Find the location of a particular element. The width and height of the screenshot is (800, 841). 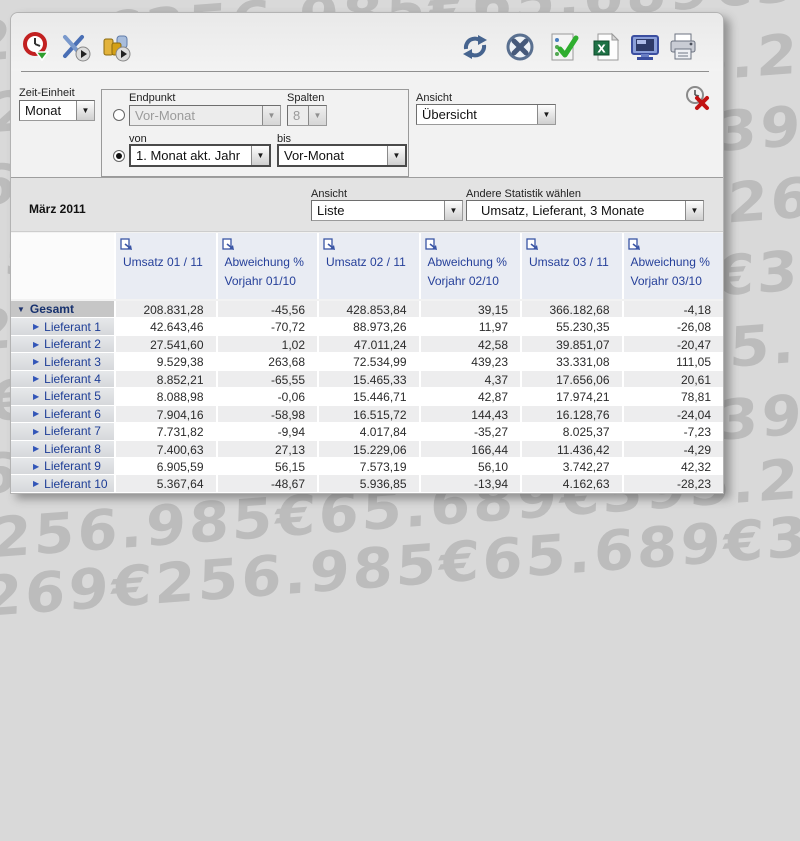

column-title-line2: Vorjahr 02/10 is located at coordinates (463, 281).